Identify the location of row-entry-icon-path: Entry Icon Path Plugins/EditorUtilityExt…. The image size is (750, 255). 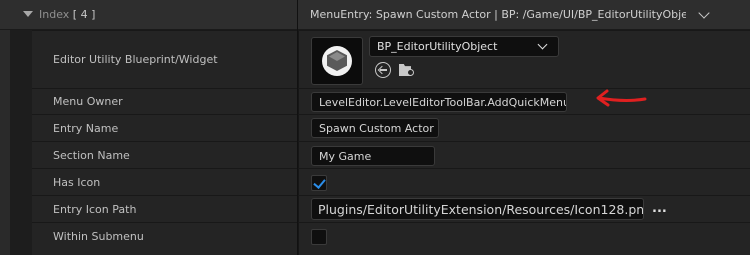
(391, 208).